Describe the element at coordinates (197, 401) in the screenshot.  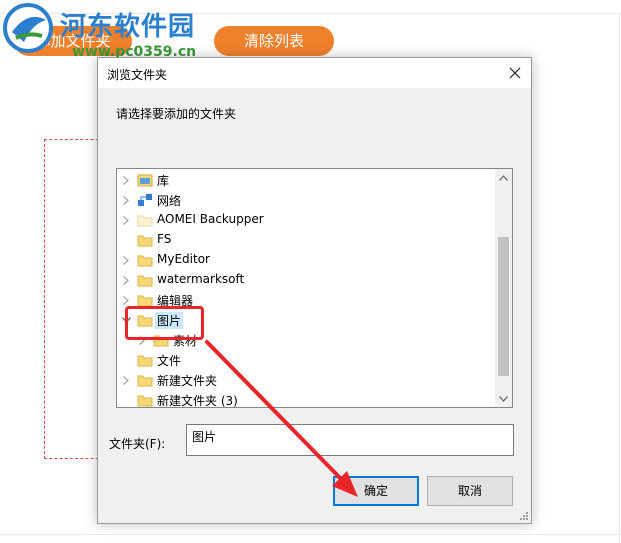
I see `tree-item-label: 新建文件夹 (3)` at that location.